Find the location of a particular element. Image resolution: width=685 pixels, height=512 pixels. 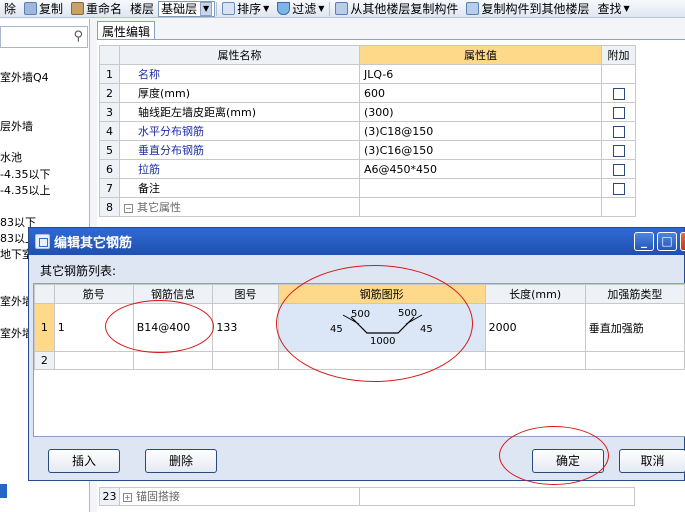

length-header: 长度(mm) is located at coordinates (535, 294).